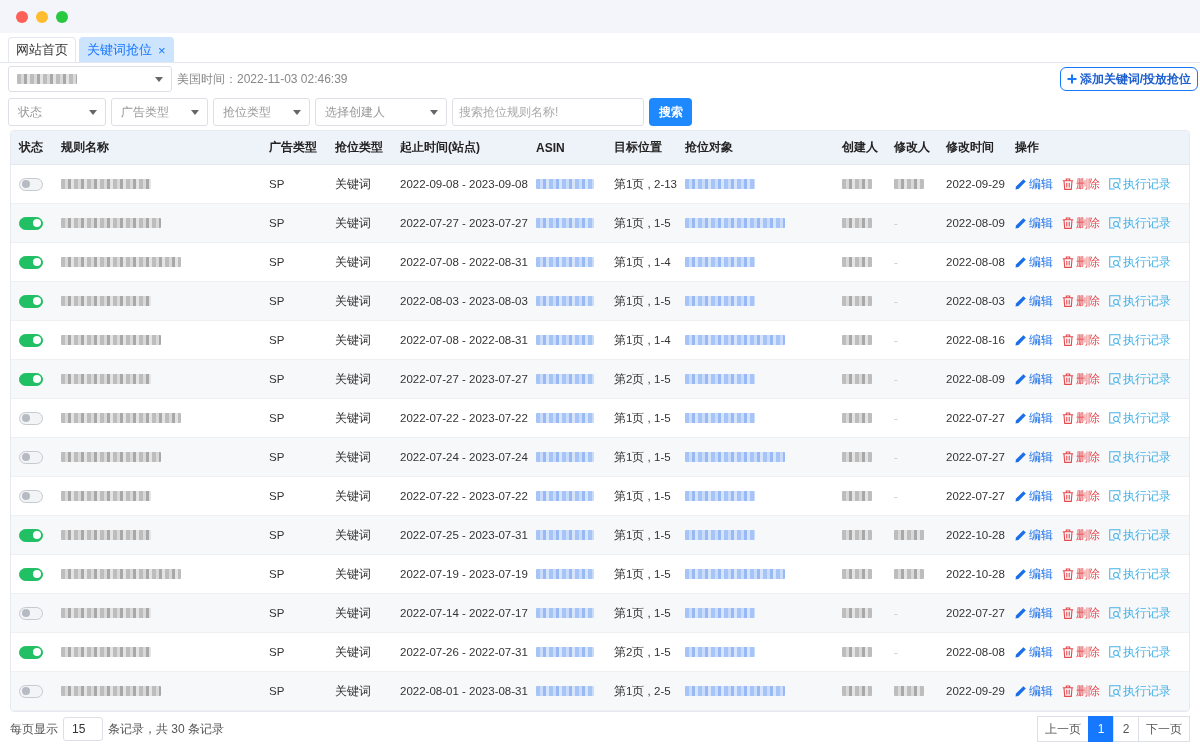 This screenshot has width=1200, height=750. Describe the element at coordinates (975, 301) in the screenshot. I see `modified-time-text: 2022-08-03` at that location.